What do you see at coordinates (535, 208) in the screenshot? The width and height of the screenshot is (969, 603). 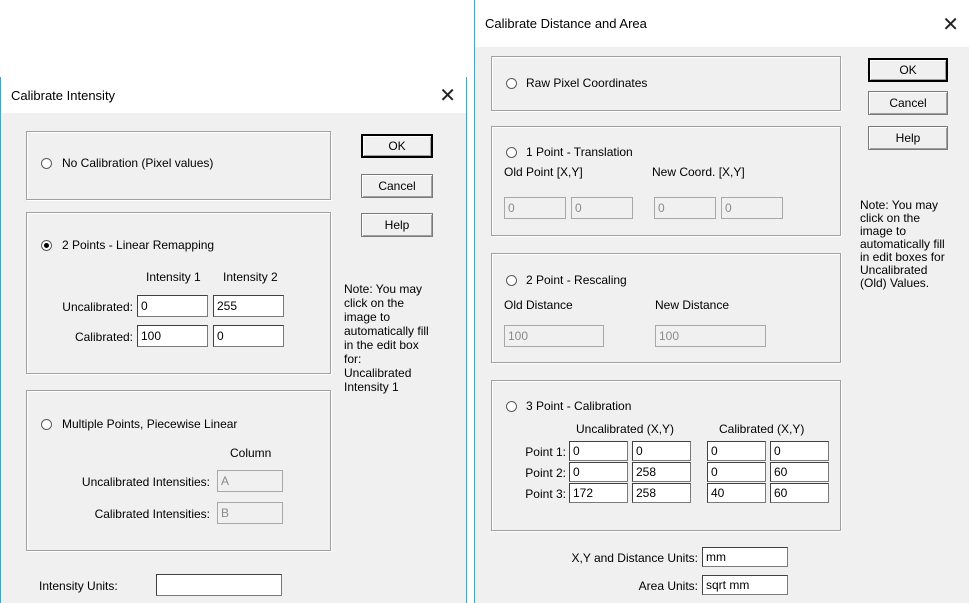 I see `old-point-x-input` at bounding box center [535, 208].